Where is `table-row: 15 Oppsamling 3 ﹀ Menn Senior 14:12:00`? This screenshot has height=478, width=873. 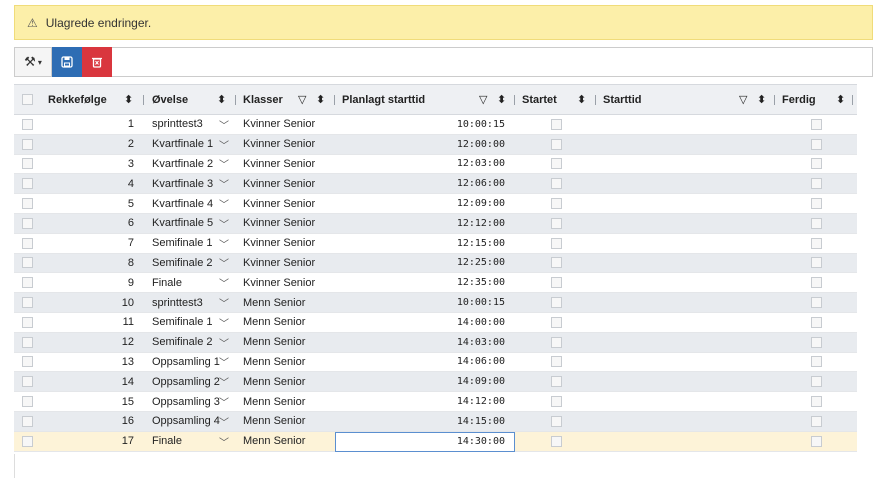 table-row: 15 Oppsamling 3 ﹀ Menn Senior 14:12:00 is located at coordinates (435, 402).